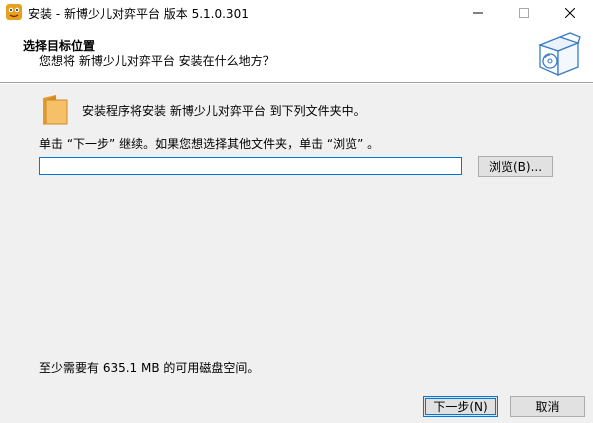 Image resolution: width=593 pixels, height=423 pixels. What do you see at coordinates (296, 53) in the screenshot?
I see `wizard-header: 选择目标位置 您想将 新博少儿对弈平台 安装在什么地方？` at bounding box center [296, 53].